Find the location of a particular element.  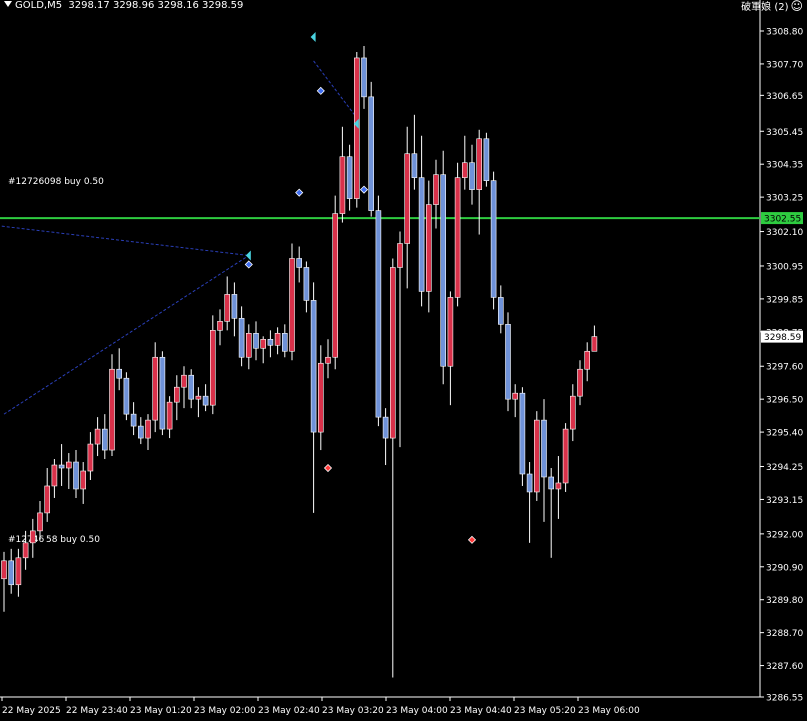

price-tick-label: 3305.45 is located at coordinates (784, 133).